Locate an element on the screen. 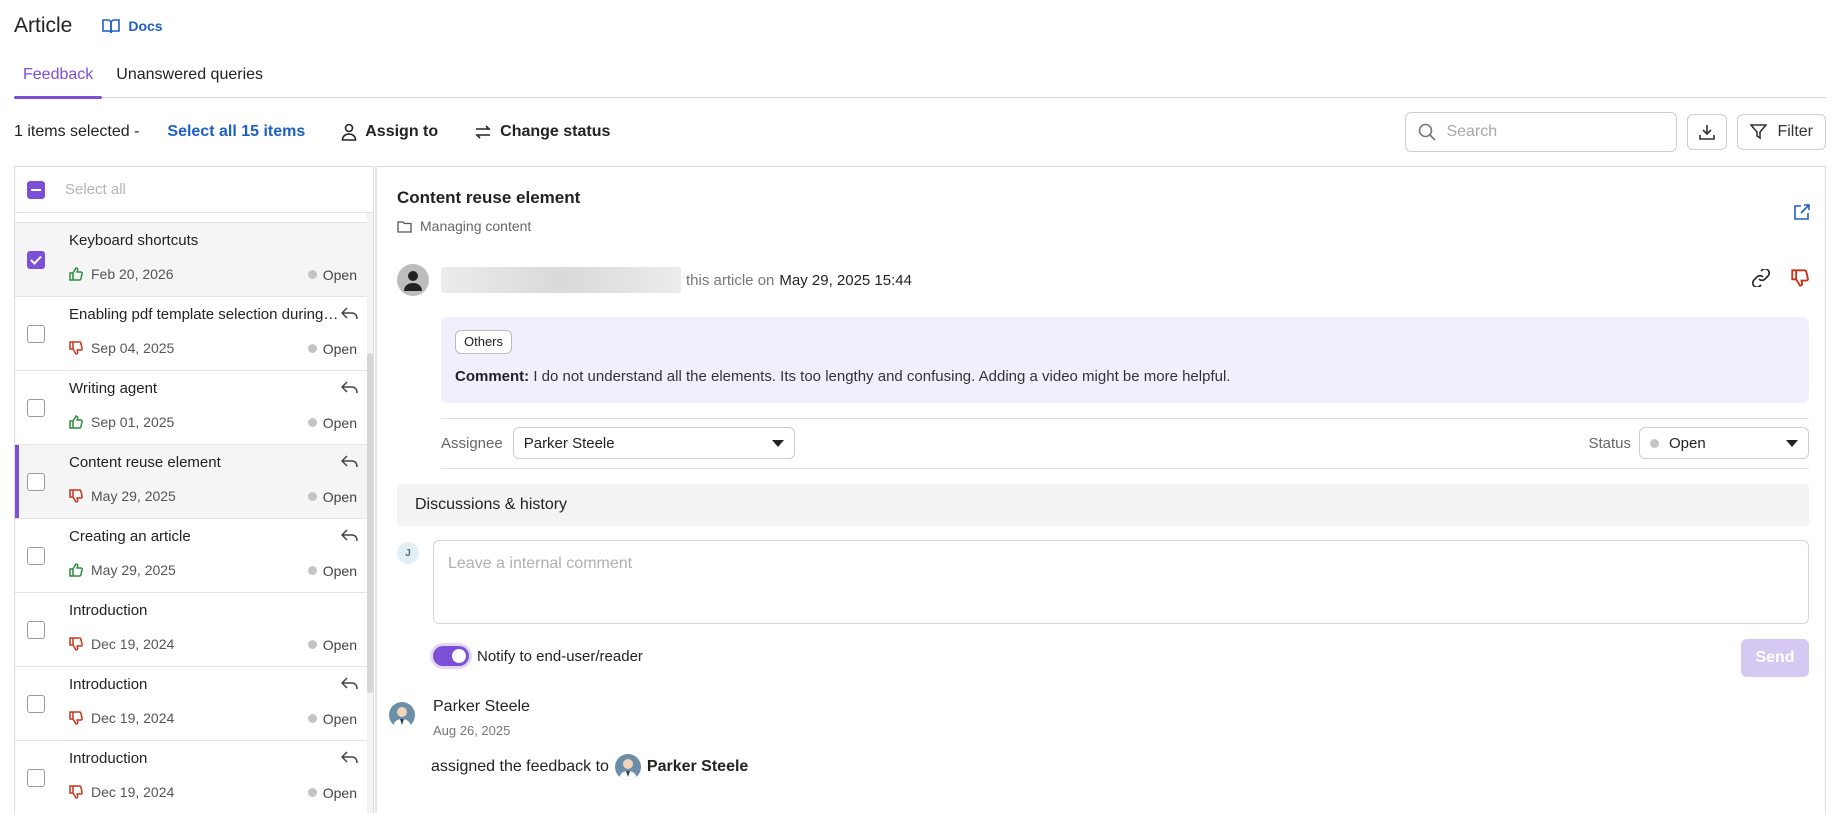 The height and width of the screenshot is (813, 1846). assignment-row: Assignee Parker Steele Status Open is located at coordinates (1125, 443).